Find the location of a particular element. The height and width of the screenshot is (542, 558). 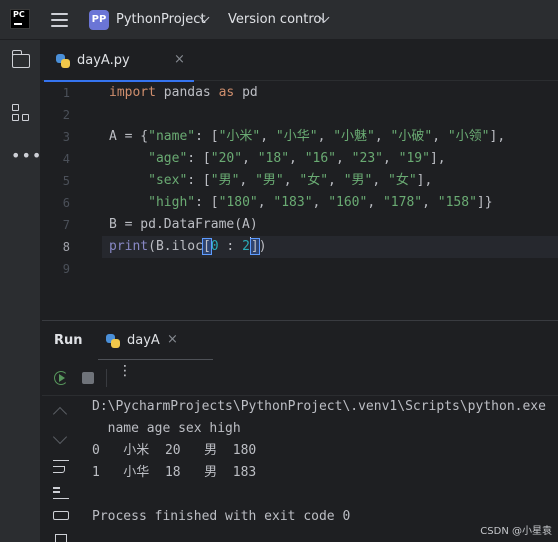

line-number-current: 8 is located at coordinates (66, 247).